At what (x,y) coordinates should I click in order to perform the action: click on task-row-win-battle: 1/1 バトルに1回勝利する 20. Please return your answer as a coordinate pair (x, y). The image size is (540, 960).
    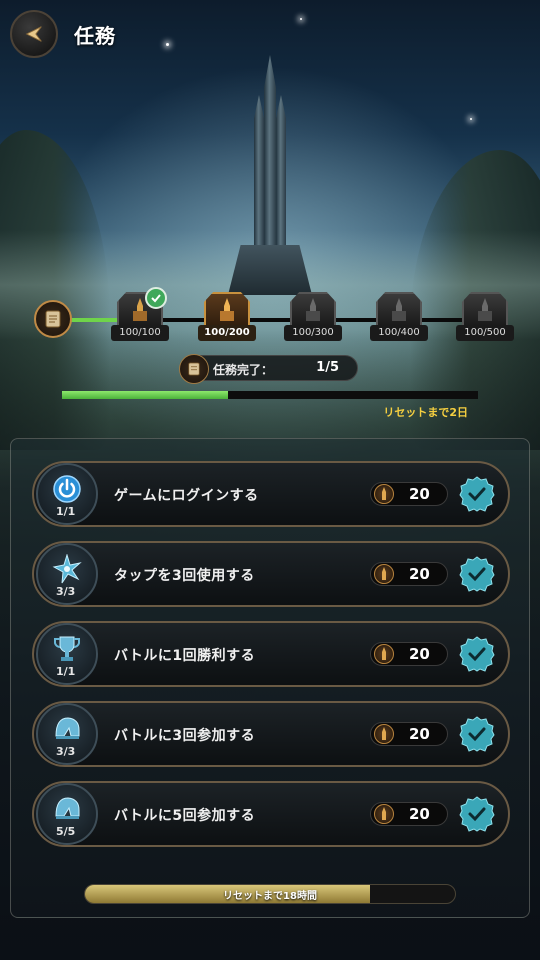
    Looking at the image, I should click on (271, 654).